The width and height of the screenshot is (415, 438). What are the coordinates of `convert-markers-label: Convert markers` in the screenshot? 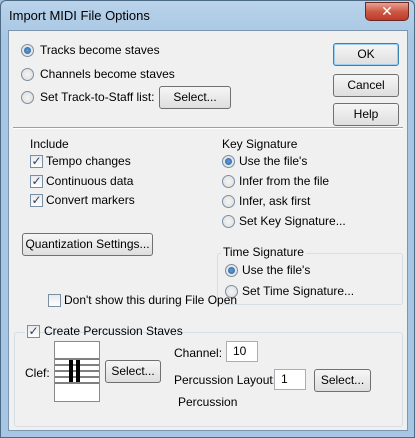 It's located at (90, 200).